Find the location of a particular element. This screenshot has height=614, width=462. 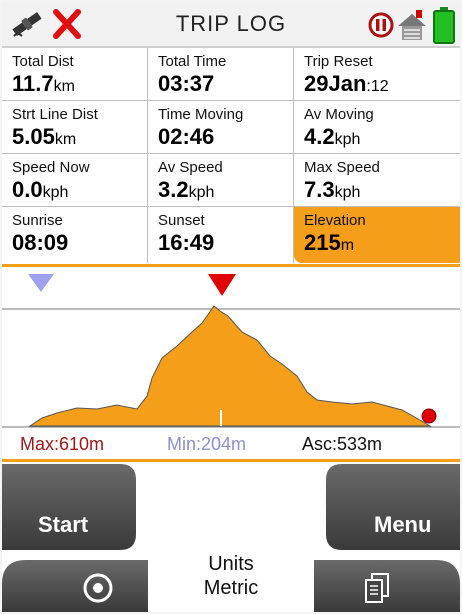

field-value: 16:49 is located at coordinates (225, 244).